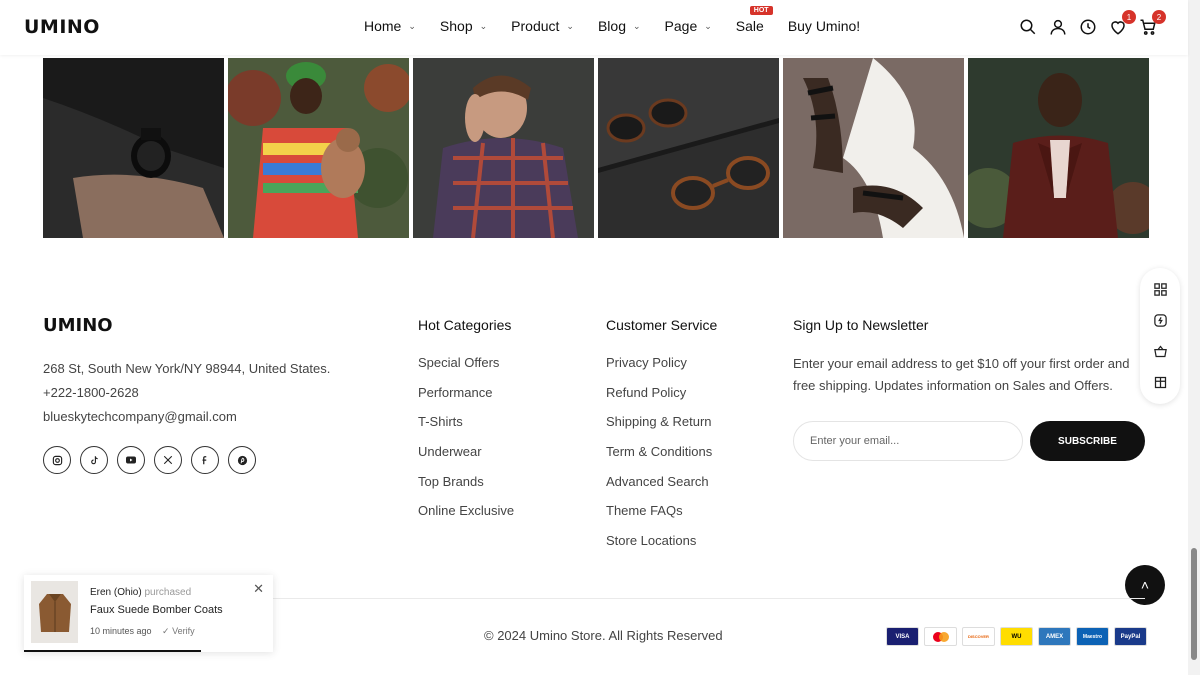 This screenshot has height=675, width=1200. Describe the element at coordinates (707, 598) in the screenshot. I see `footer-divider` at that location.